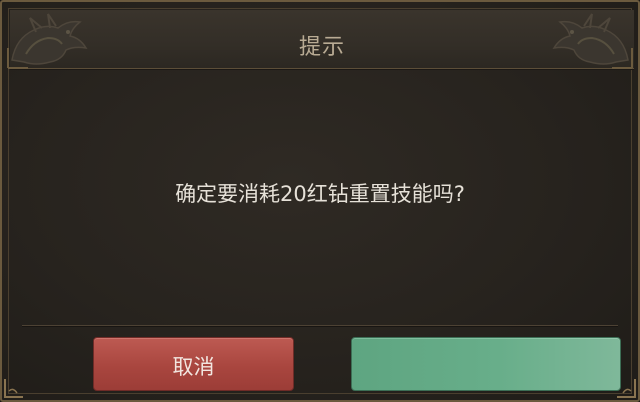  I want to click on cancel-button: 取消, so click(193, 364).